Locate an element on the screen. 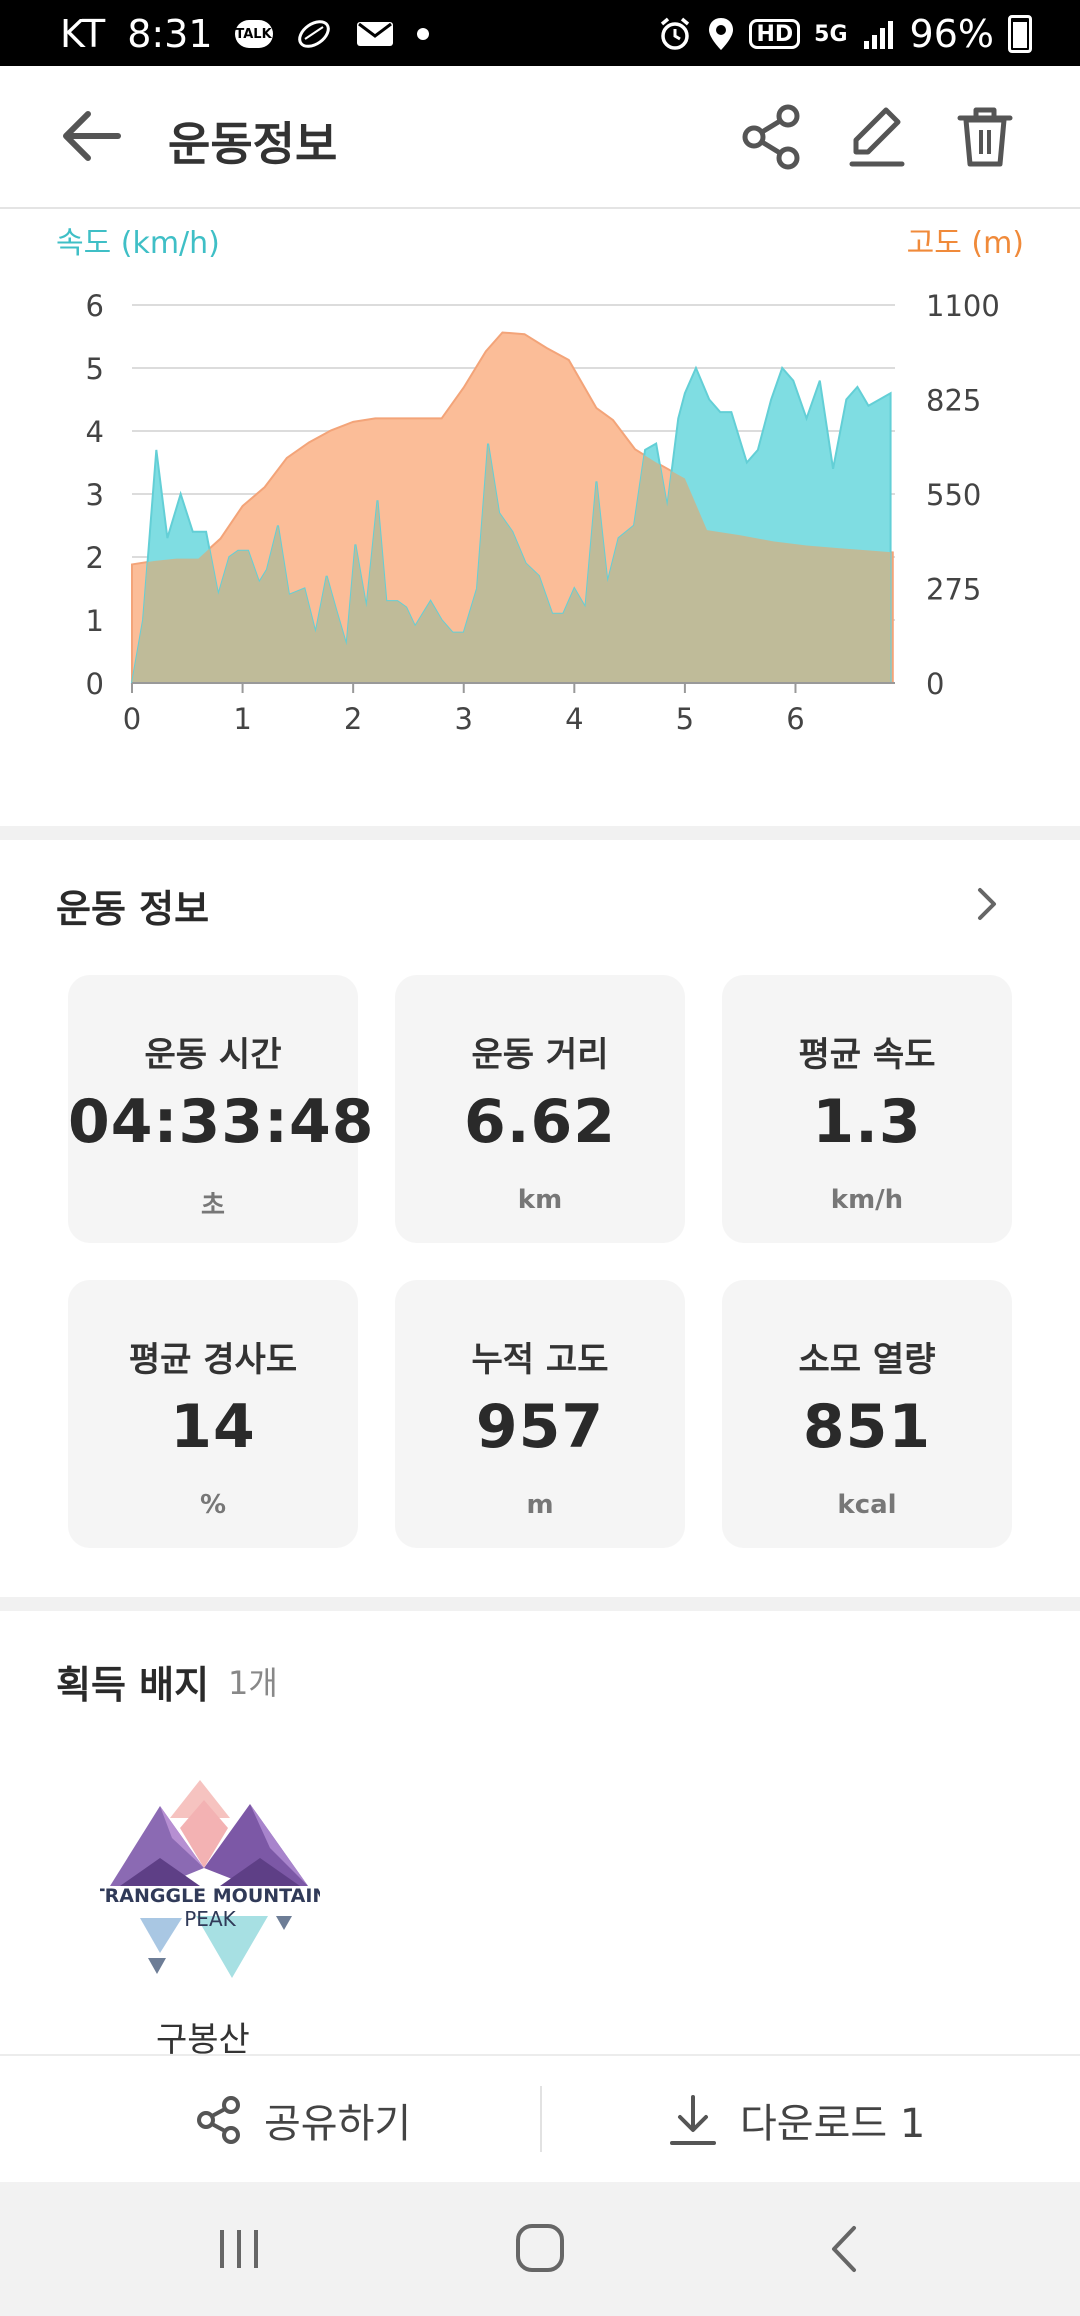 The image size is (1080, 2316). stat-label: 누적 고도 is located at coordinates (540, 1360).